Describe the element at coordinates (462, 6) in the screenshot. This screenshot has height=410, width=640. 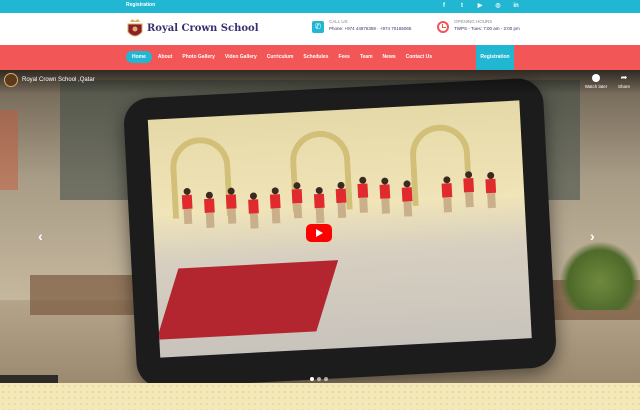
I see `twitter-icon: t` at that location.